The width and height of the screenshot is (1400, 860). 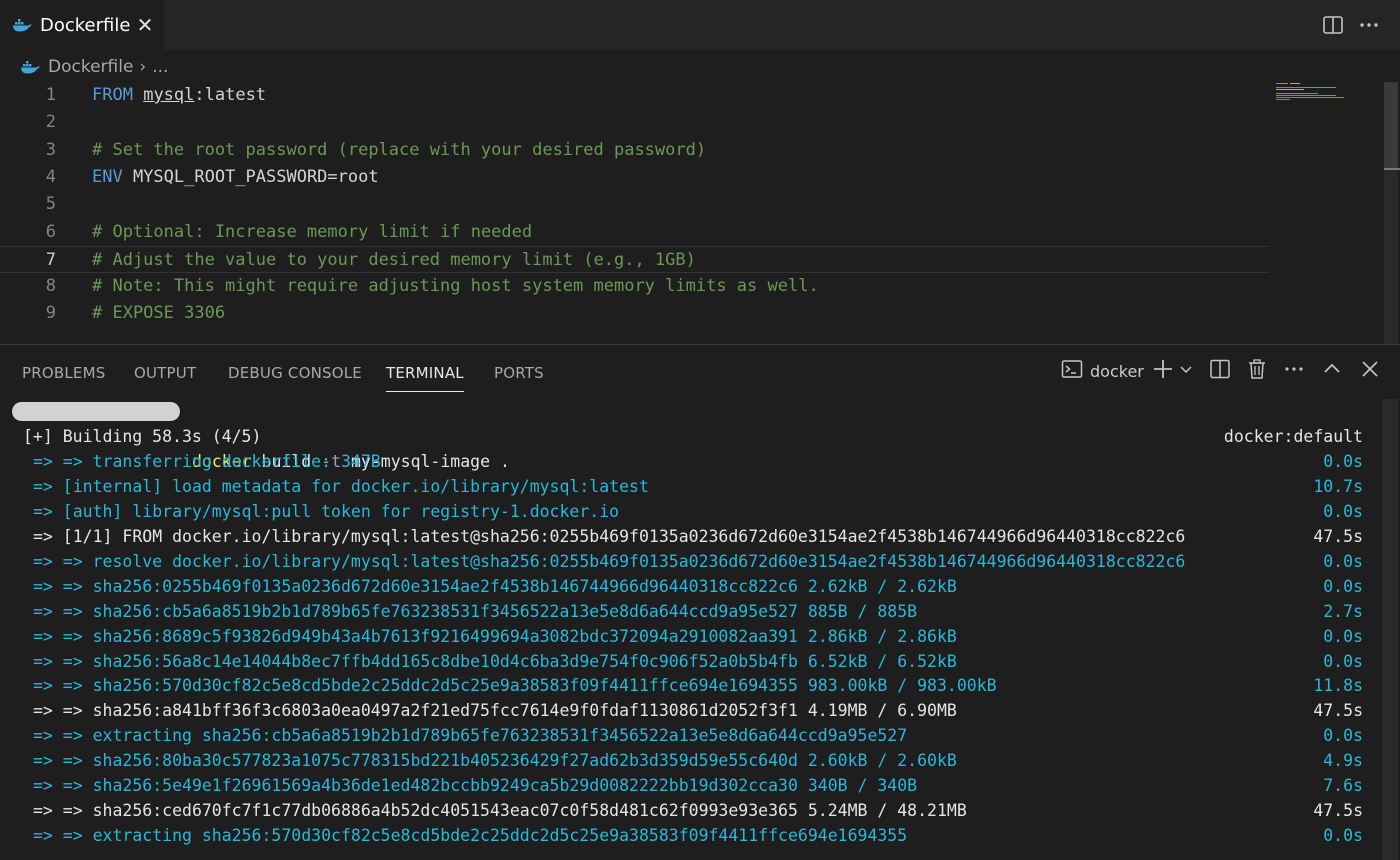 I want to click on tab-dockerfile: Dockerfile ✕, so click(x=82, y=25).